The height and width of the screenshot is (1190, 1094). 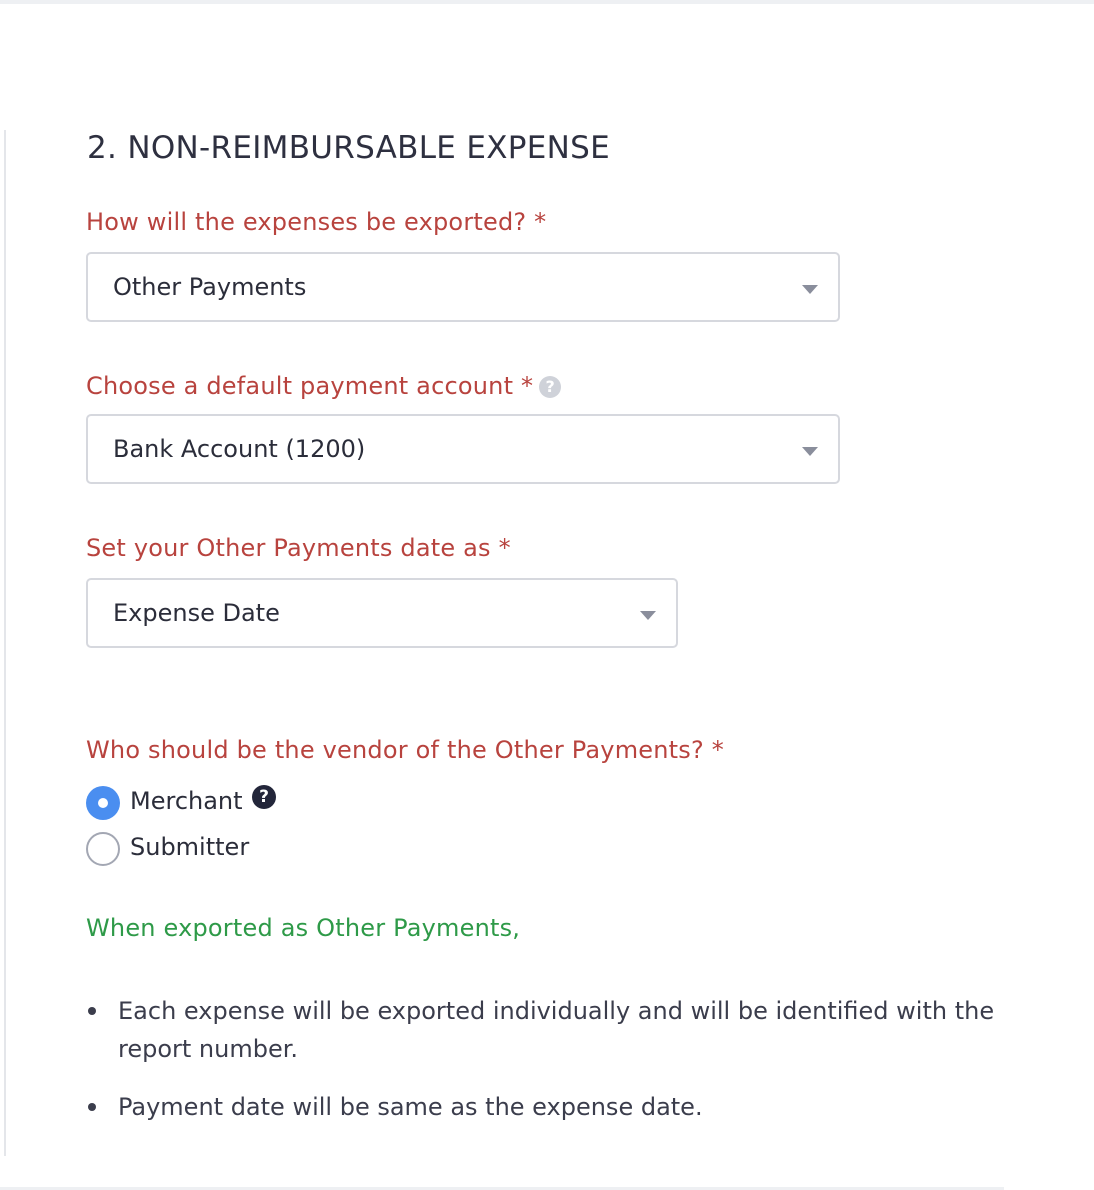 I want to click on info-heading: When exported as Other Payments,, so click(x=303, y=928).